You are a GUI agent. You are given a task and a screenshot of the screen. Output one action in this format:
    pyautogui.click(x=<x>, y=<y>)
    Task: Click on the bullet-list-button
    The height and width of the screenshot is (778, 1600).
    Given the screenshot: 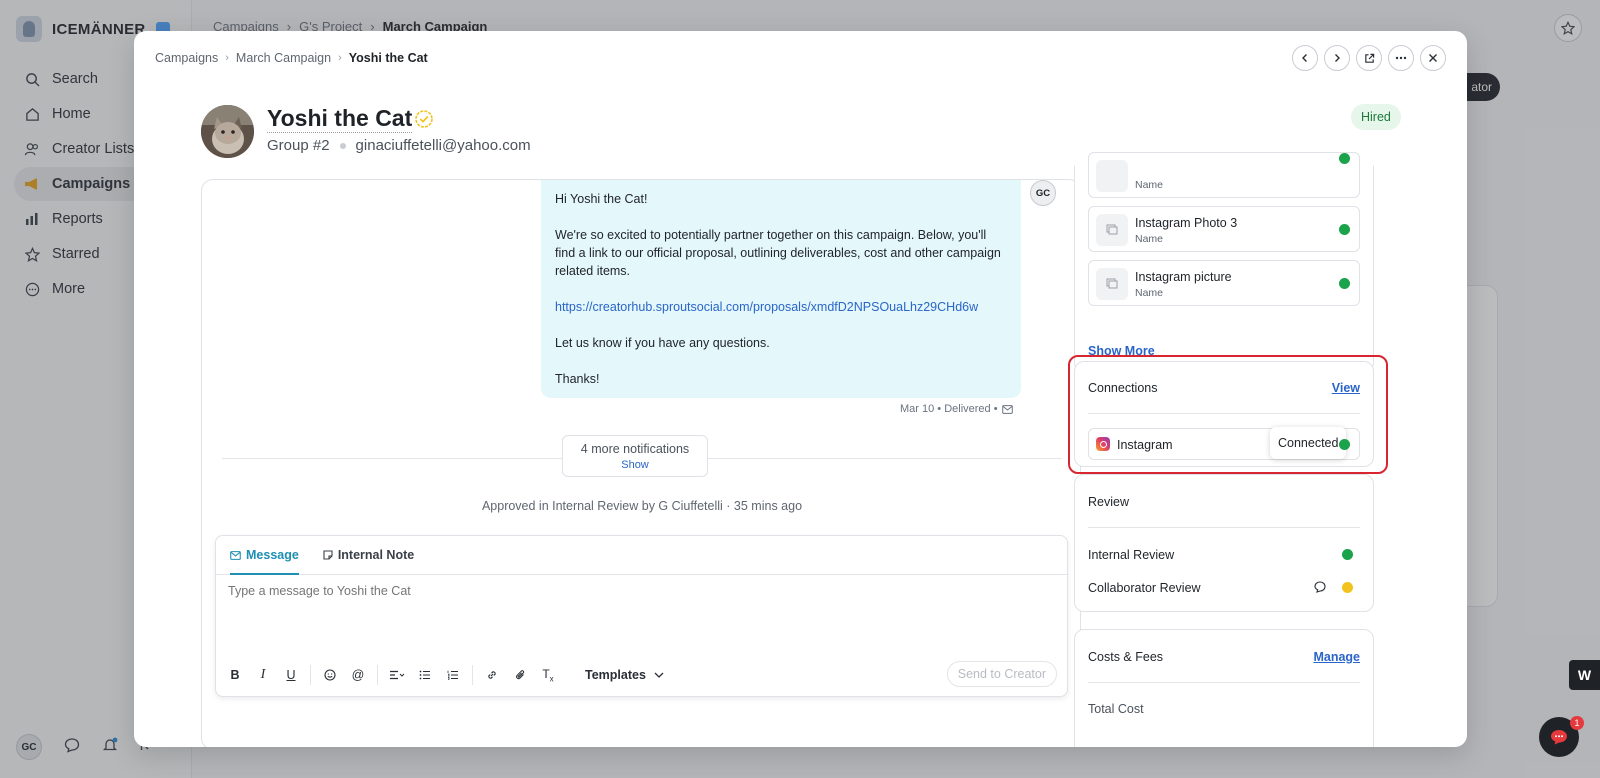 What is the action you would take?
    pyautogui.click(x=425, y=675)
    